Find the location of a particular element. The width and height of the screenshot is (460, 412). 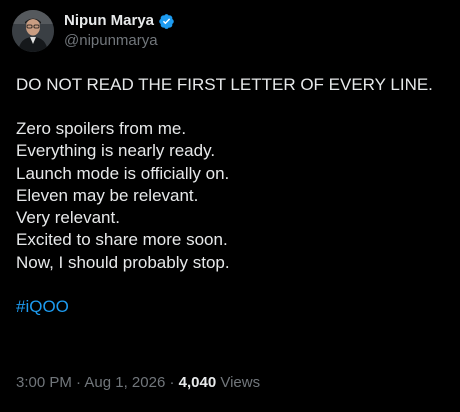

views-label: Views is located at coordinates (240, 382).